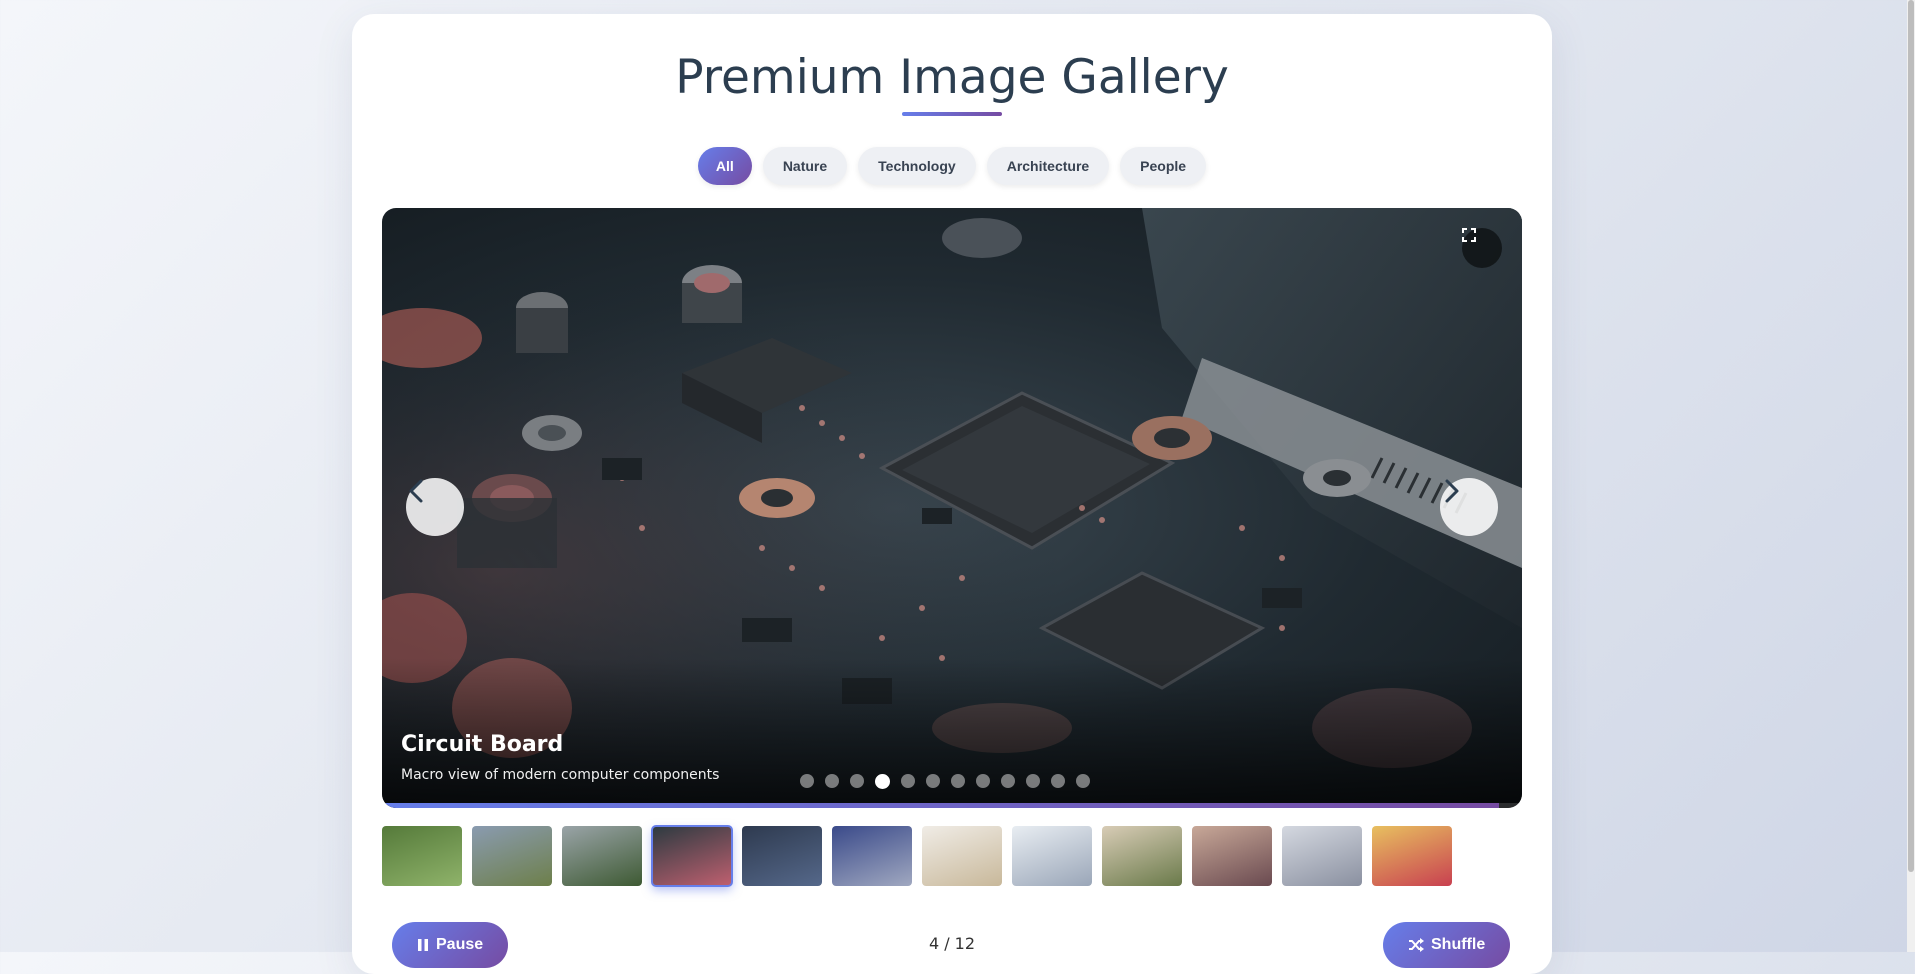  Describe the element at coordinates (423, 945) in the screenshot. I see `pause-icon` at that location.